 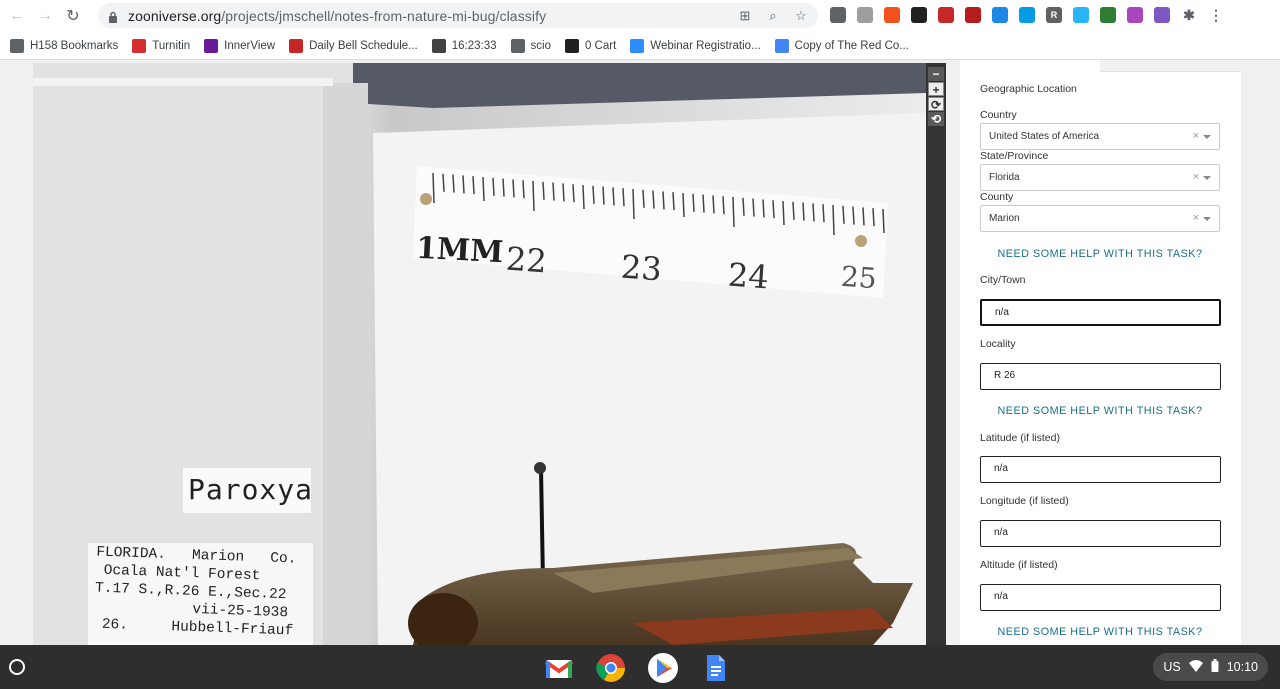 What do you see at coordinates (1210, 667) in the screenshot?
I see `status-tray: US 10:10` at bounding box center [1210, 667].